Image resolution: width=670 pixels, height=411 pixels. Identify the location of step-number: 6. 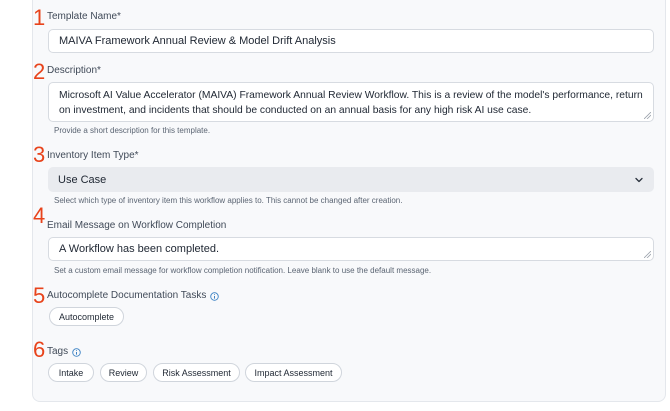
(39, 349).